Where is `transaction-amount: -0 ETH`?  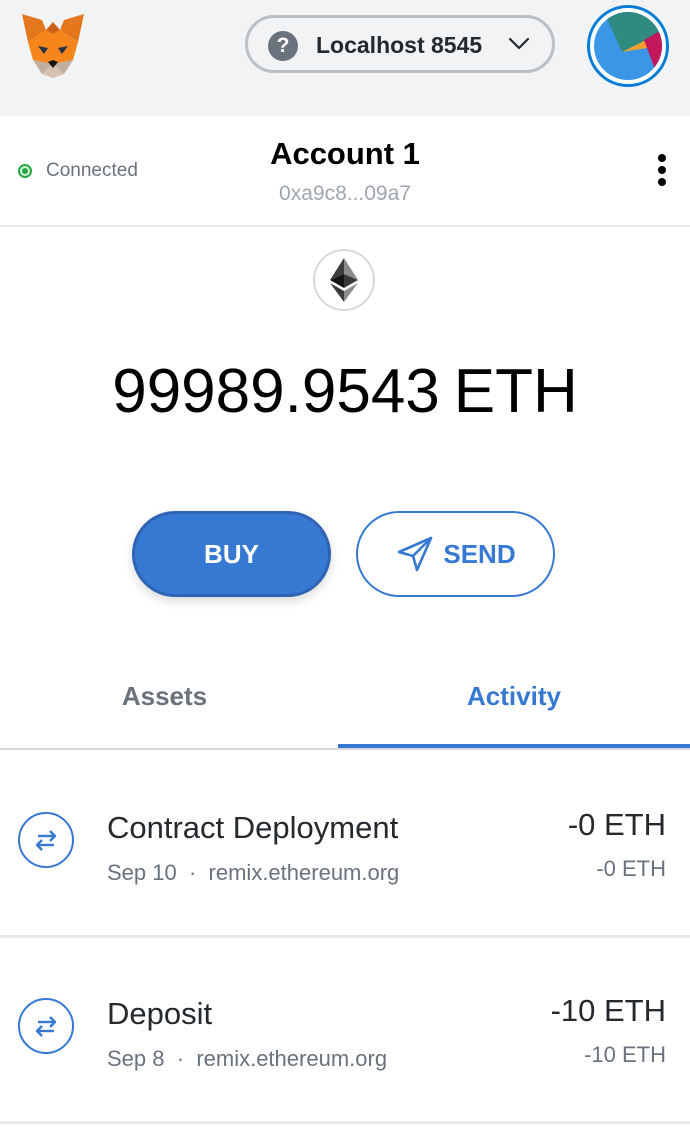 transaction-amount: -0 ETH is located at coordinates (616, 824).